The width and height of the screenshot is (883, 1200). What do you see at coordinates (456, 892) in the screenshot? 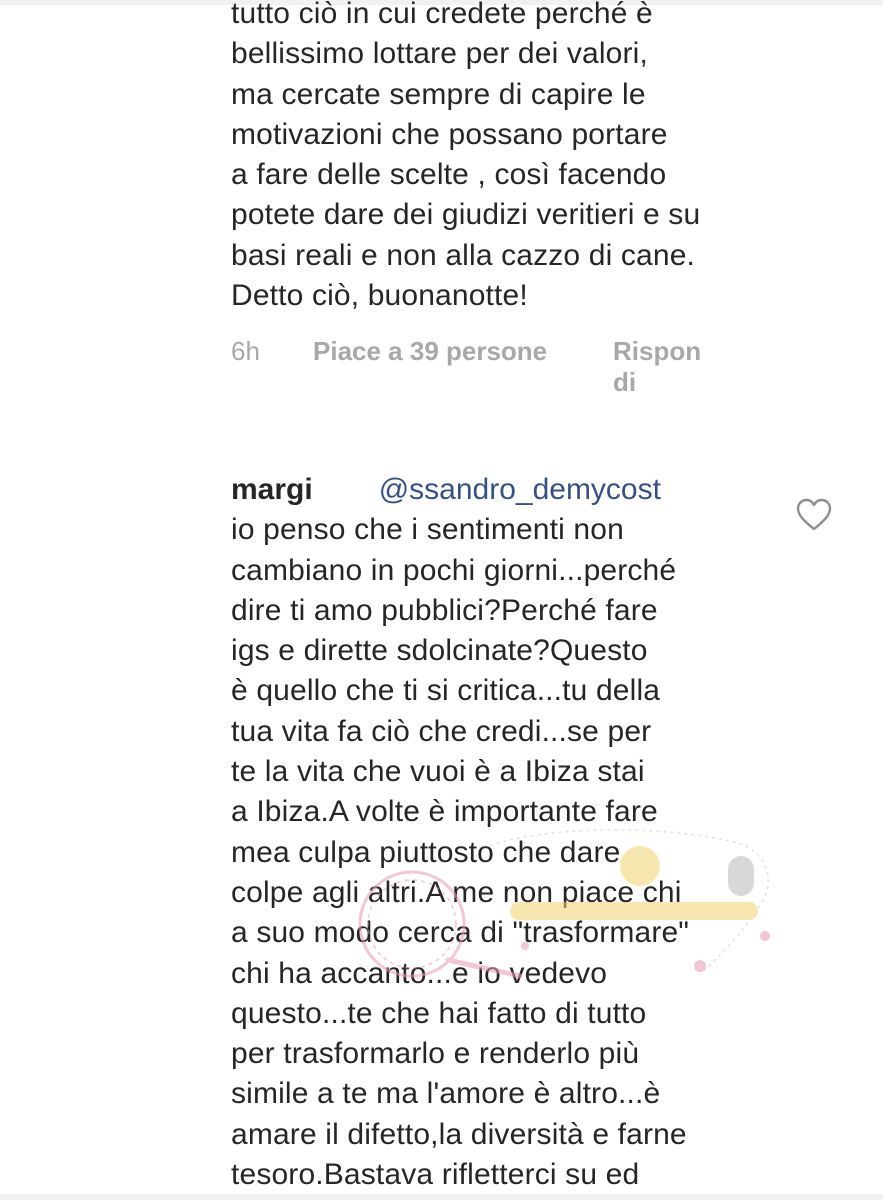
I see `comment-line: colpe agli altri.A me non piace chi` at bounding box center [456, 892].